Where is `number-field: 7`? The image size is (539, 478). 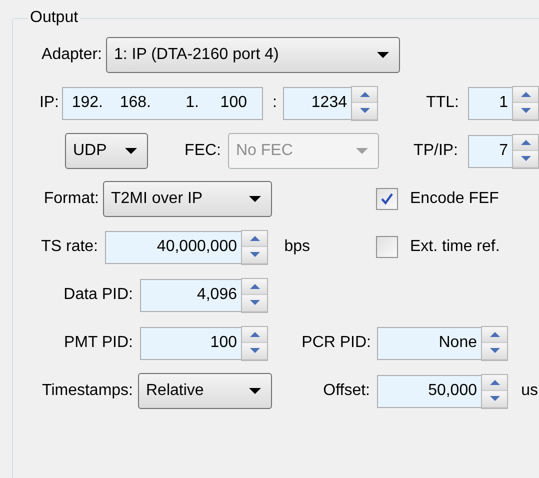 number-field: 7 is located at coordinates (490, 151).